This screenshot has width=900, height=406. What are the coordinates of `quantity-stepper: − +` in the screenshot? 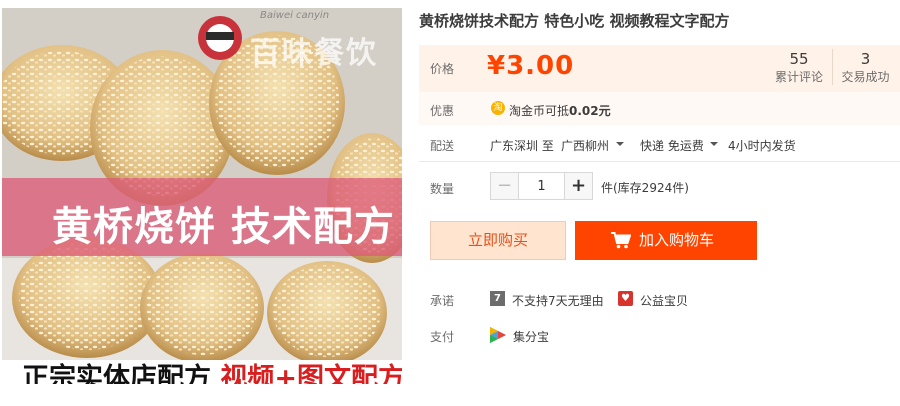 It's located at (541, 186).